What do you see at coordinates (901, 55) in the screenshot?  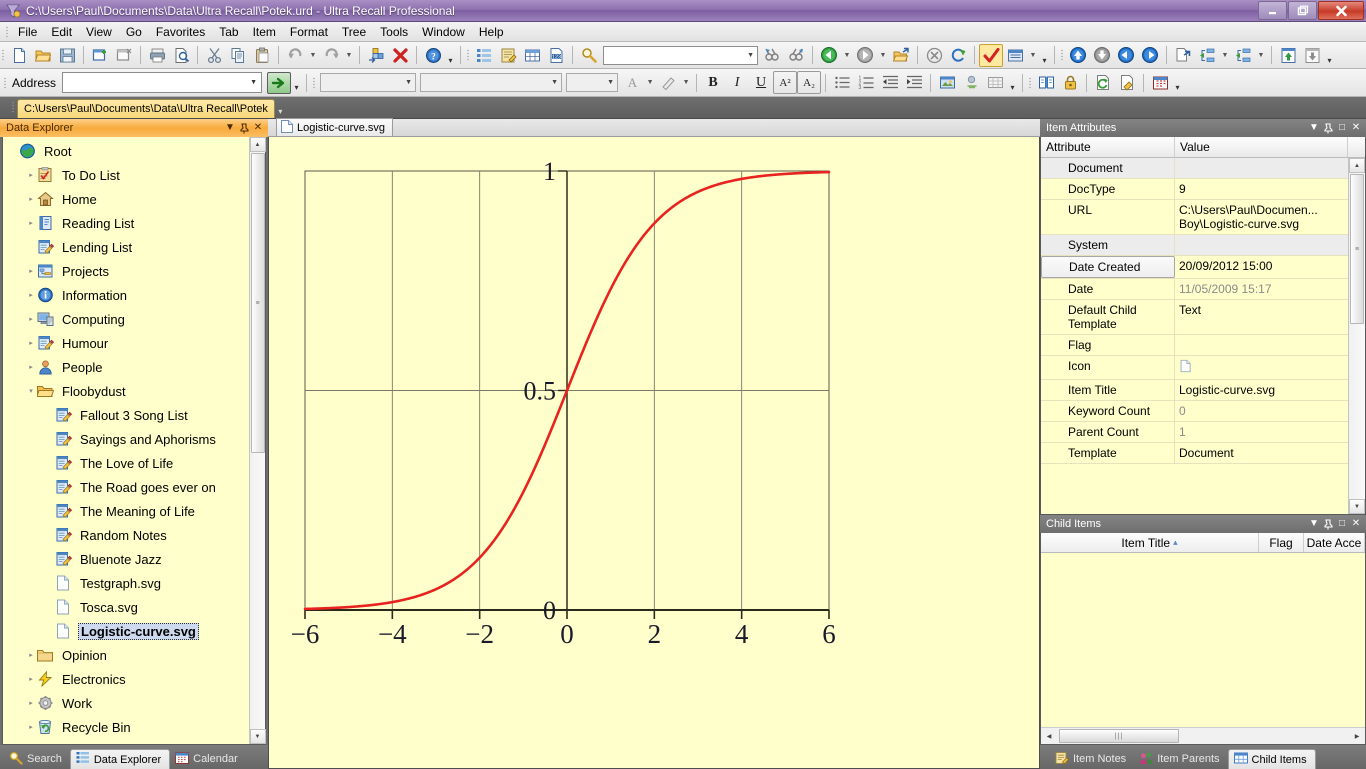 I see `open-external-icon` at bounding box center [901, 55].